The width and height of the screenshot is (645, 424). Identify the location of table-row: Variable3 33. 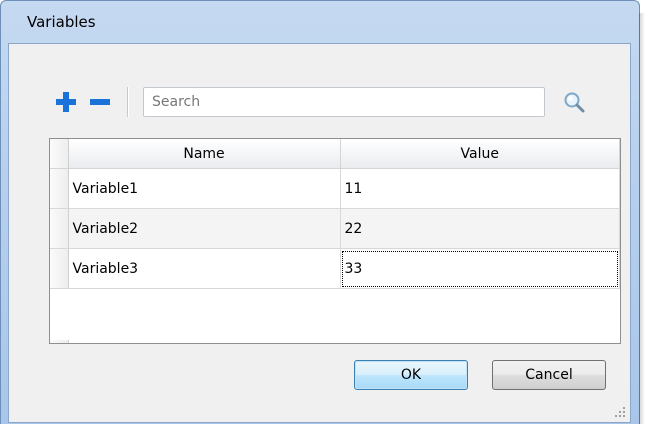
(335, 268).